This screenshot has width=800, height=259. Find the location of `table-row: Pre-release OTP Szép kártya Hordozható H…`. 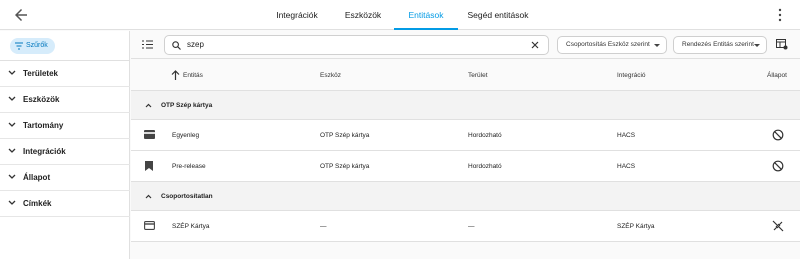

table-row: Pre-release OTP Szép kártya Hordozható H… is located at coordinates (465, 166).